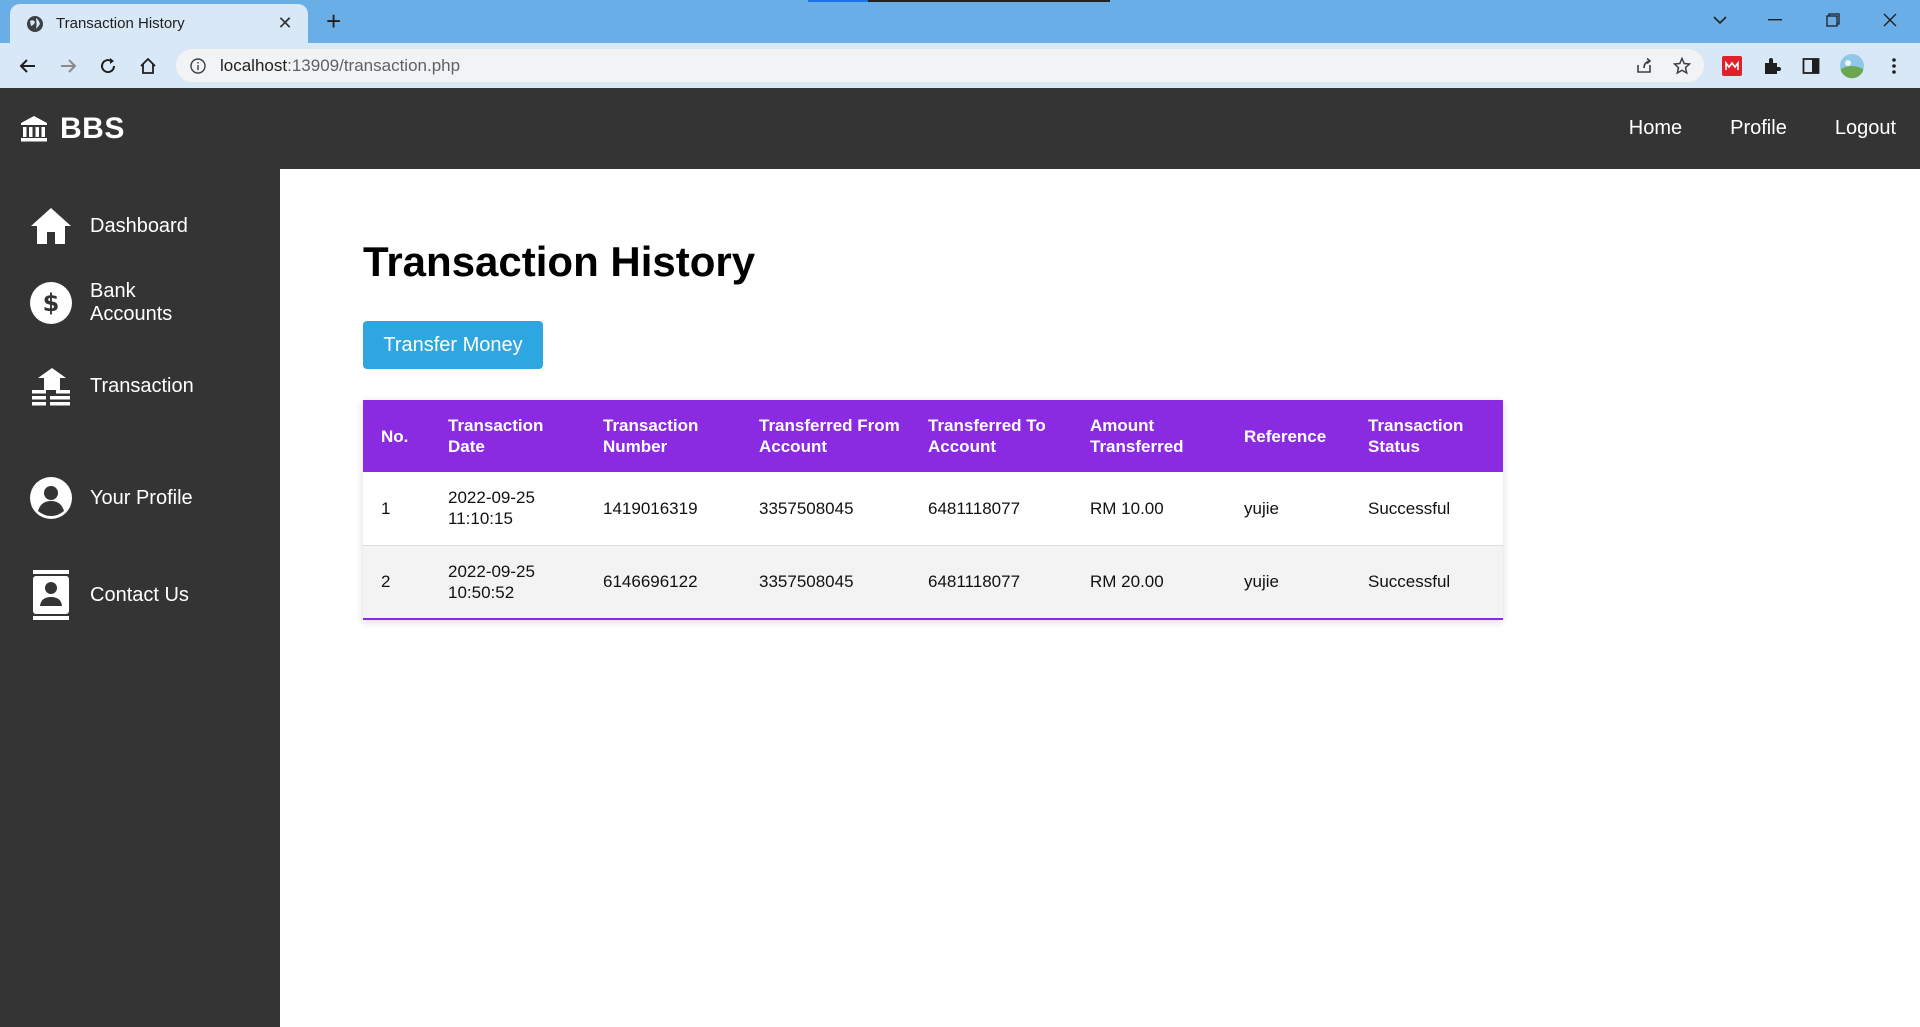 Image resolution: width=1920 pixels, height=1027 pixels. Describe the element at coordinates (1127, 582) in the screenshot. I see `cell-amount: RM 20.00` at that location.